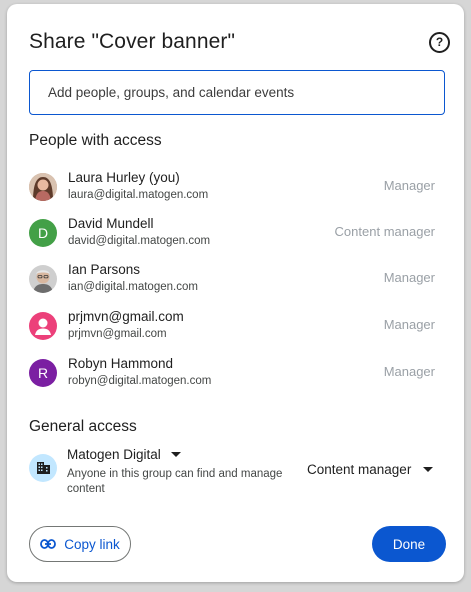  What do you see at coordinates (139, 241) in the screenshot?
I see `person-email: david@digital.matogen.com` at bounding box center [139, 241].